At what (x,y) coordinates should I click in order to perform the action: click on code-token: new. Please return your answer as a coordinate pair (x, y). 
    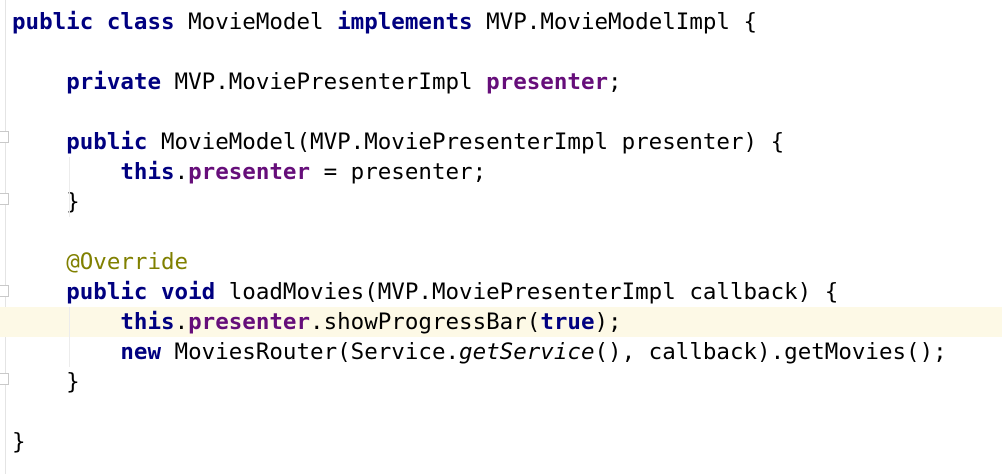
    Looking at the image, I should click on (141, 352).